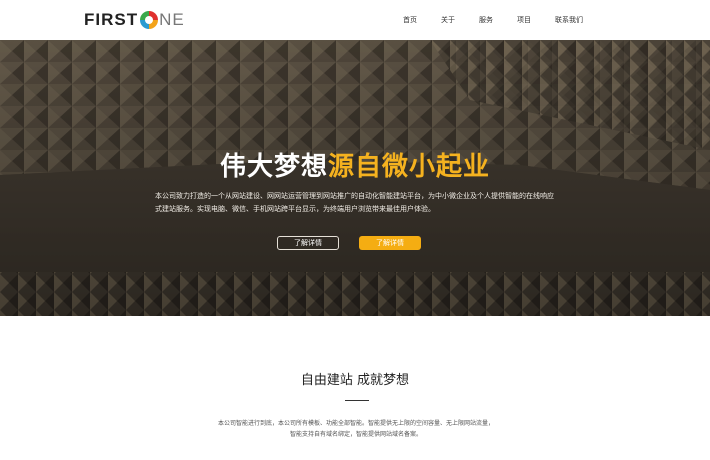 The image size is (710, 460). Describe the element at coordinates (569, 20) in the screenshot. I see `nav-item-contact: 联系我们` at that location.